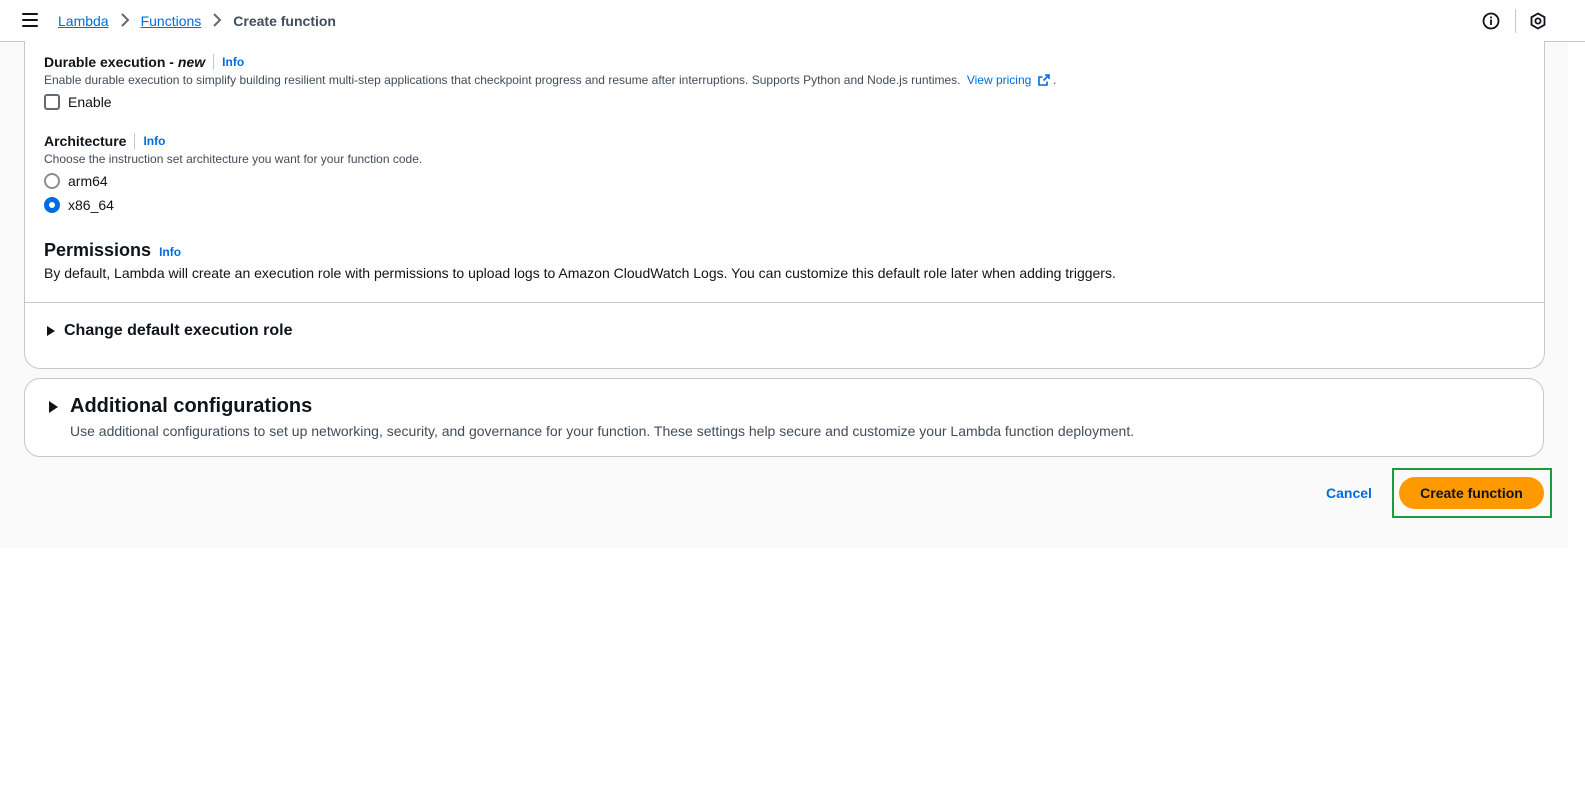  What do you see at coordinates (88, 181) in the screenshot?
I see `radio-arm64-label: arm64` at bounding box center [88, 181].